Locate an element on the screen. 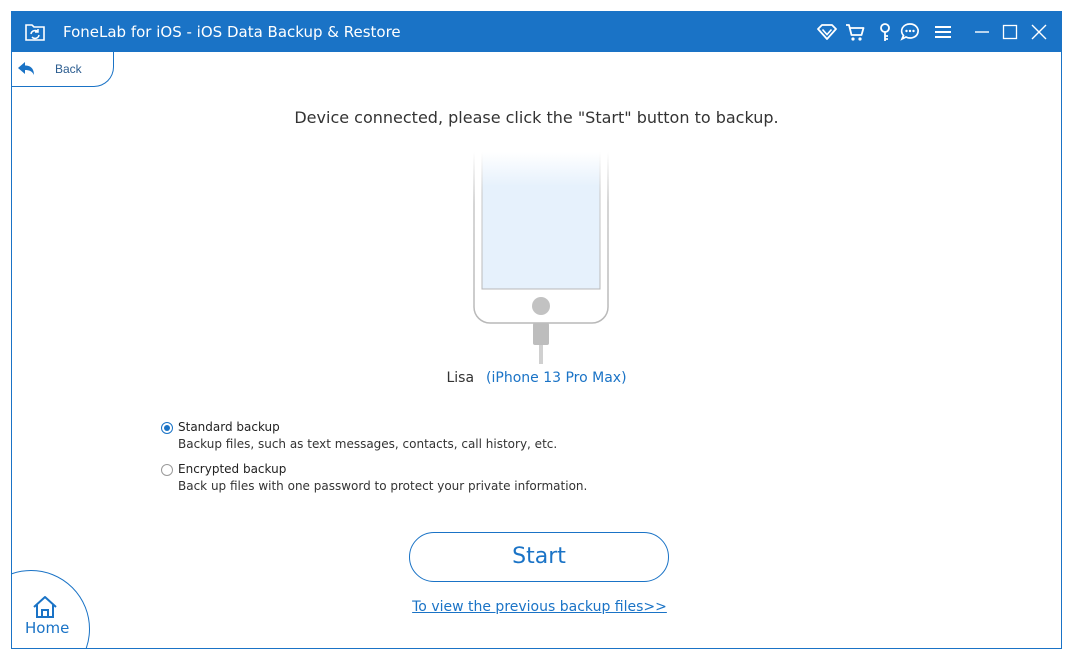  home-label: Home is located at coordinates (47, 628).